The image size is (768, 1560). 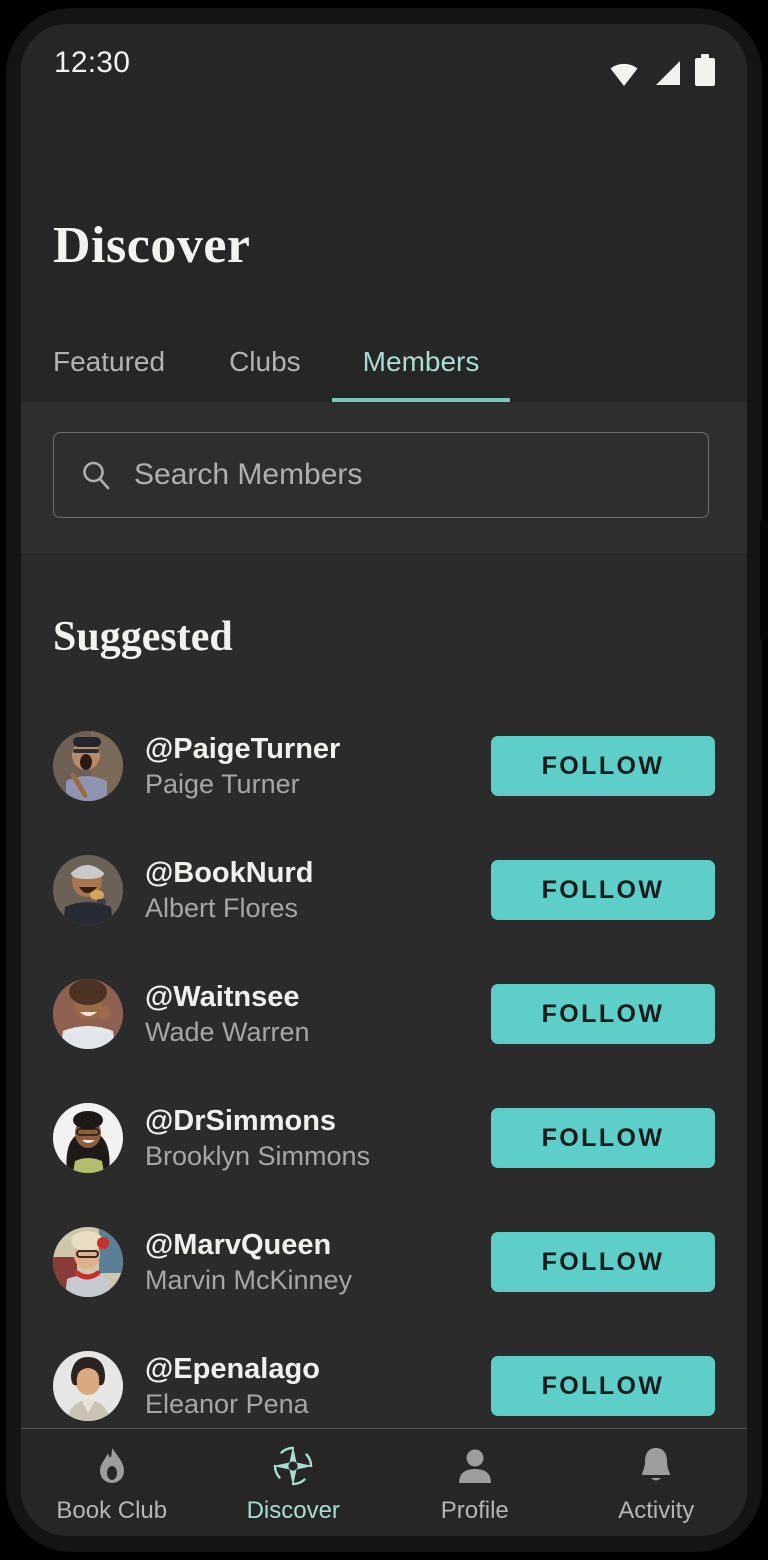 I want to click on section-title: Suggested, so click(x=143, y=637).